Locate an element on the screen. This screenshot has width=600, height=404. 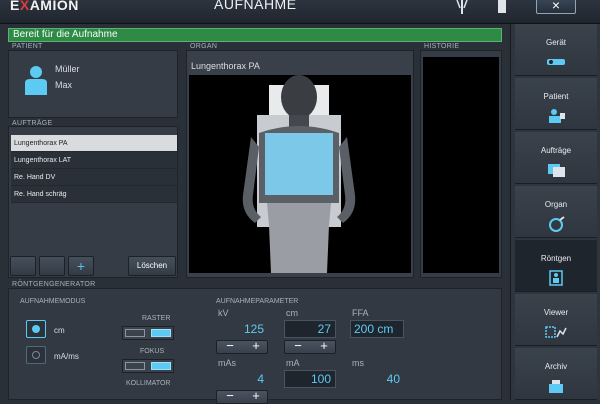
patient-section-label: PATIENT is located at coordinates (27, 46).